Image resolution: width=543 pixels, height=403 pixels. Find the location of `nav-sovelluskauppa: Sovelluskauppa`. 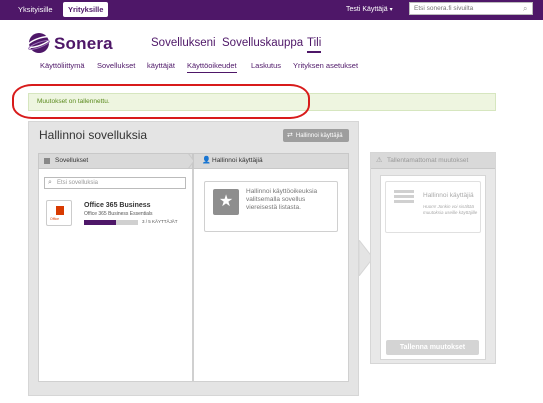

nav-sovelluskauppa: Sovelluskauppa is located at coordinates (262, 43).